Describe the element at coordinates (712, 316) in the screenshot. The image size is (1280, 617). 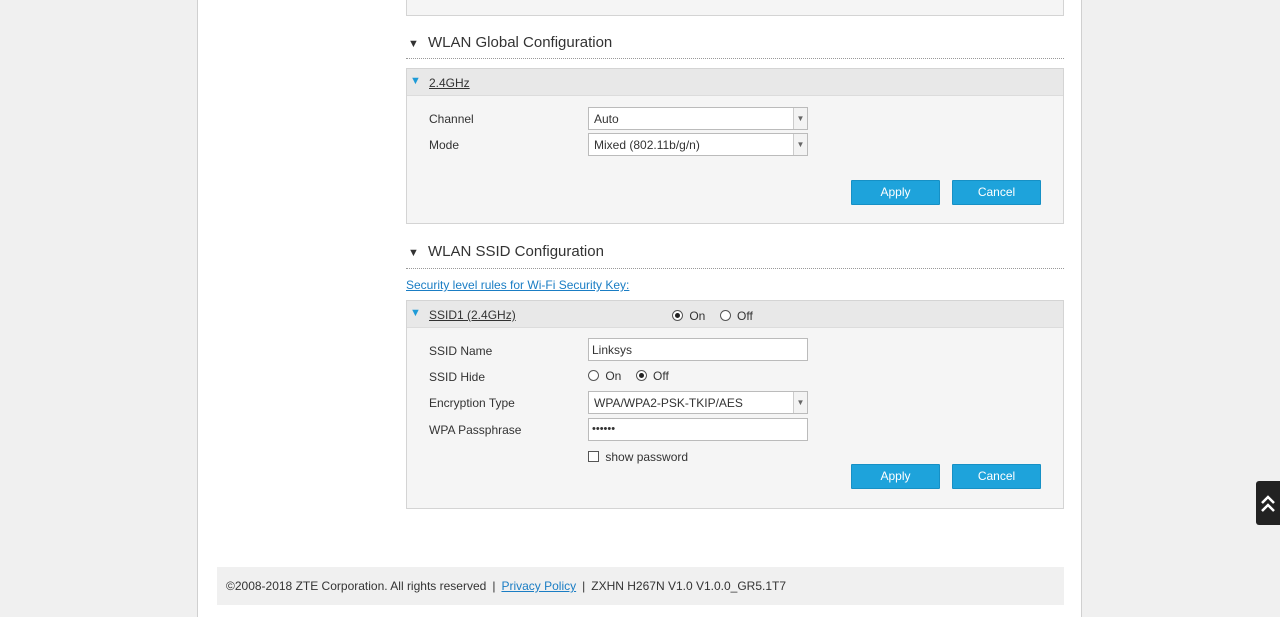
I see `ssid-enable-radio-group: On Off` at that location.